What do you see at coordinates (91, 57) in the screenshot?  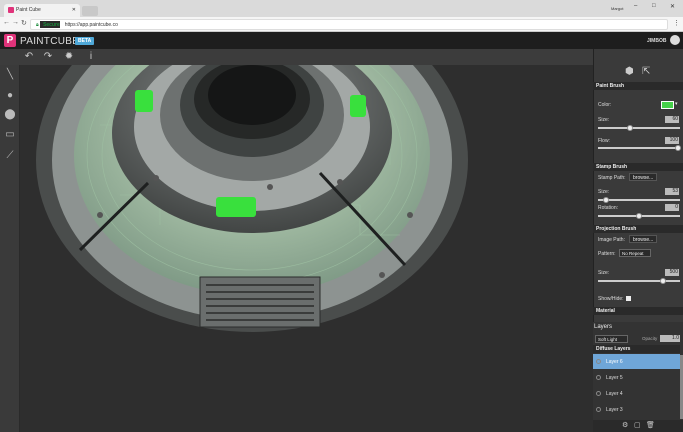 I see `info-icon: i` at bounding box center [91, 57].